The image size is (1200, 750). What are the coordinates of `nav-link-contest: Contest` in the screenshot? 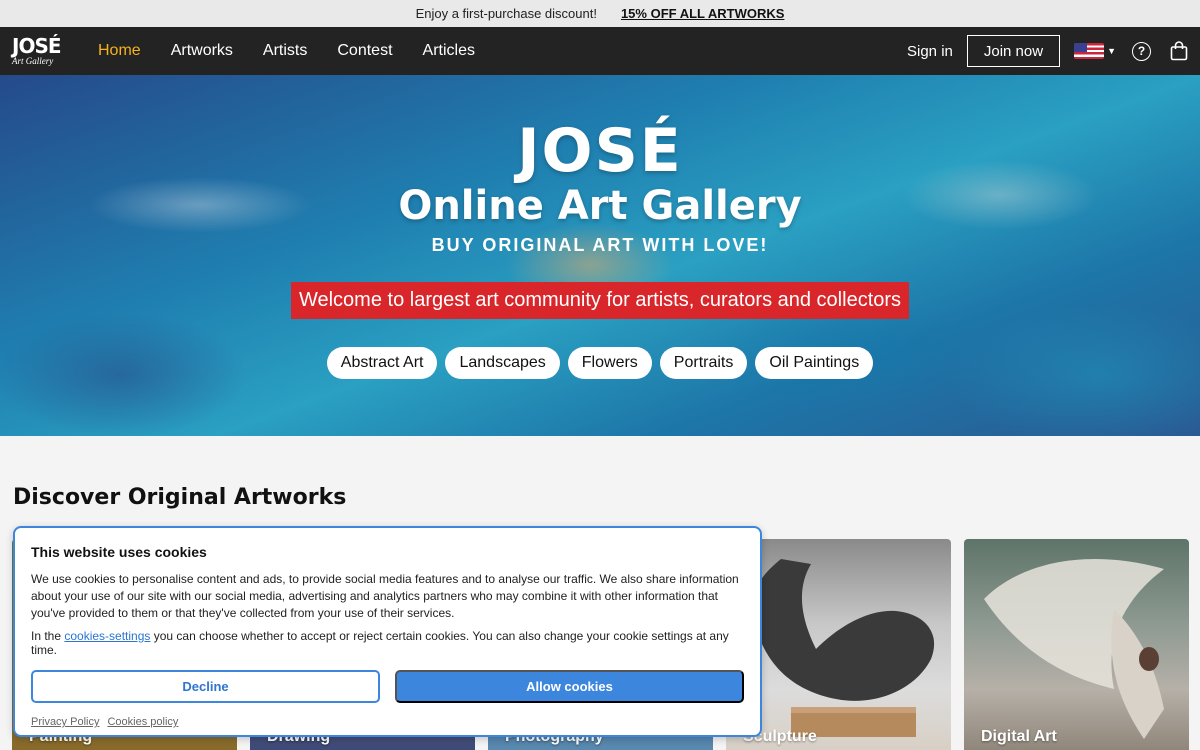 It's located at (364, 51).